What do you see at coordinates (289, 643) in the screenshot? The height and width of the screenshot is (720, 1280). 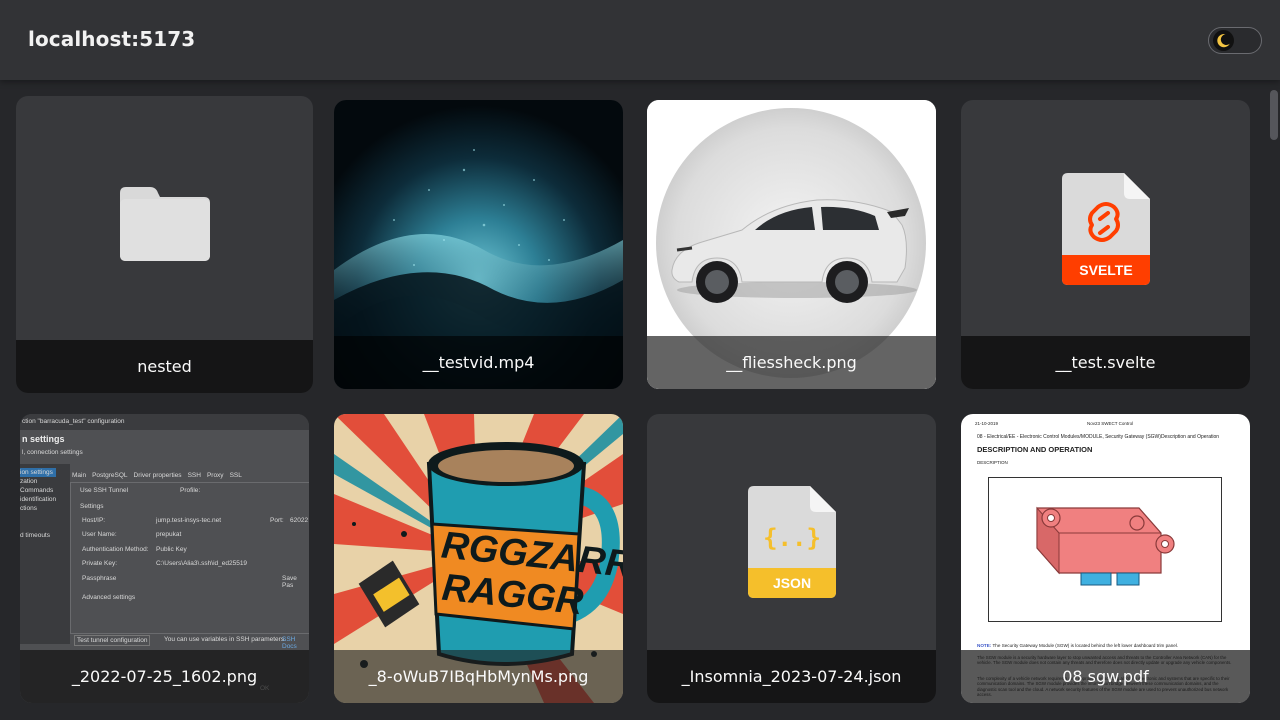 I see `thumb-link: SSH Docs` at bounding box center [289, 643].